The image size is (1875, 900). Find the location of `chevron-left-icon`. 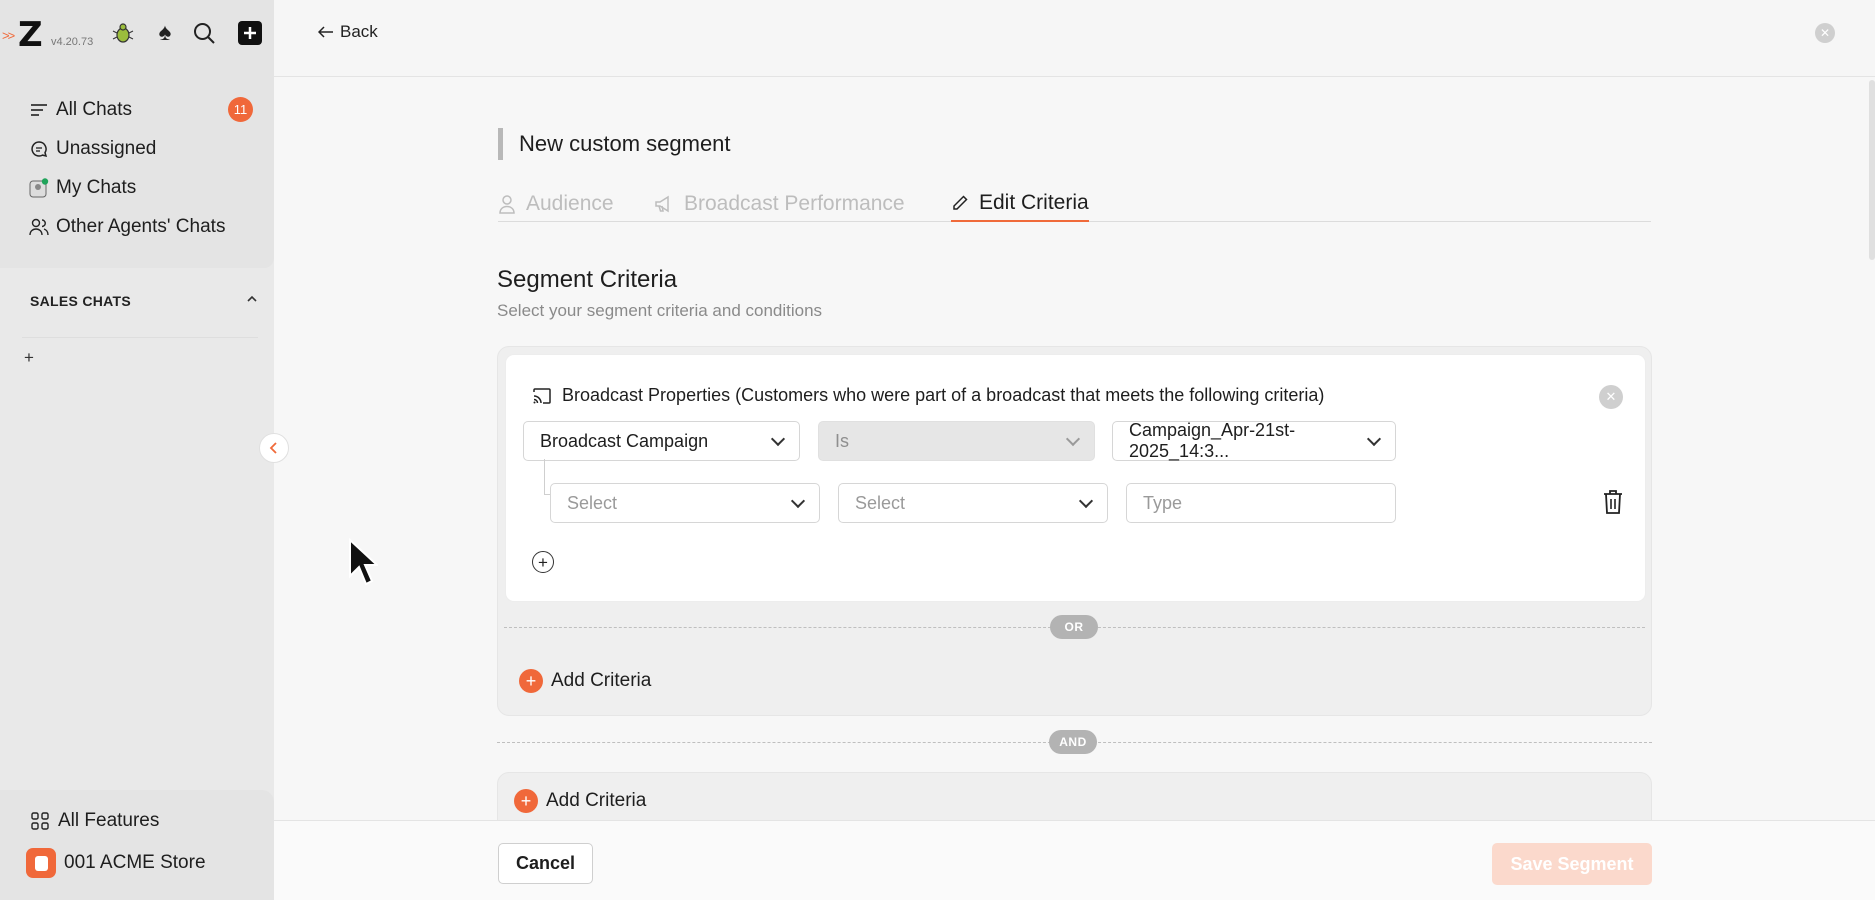

chevron-left-icon is located at coordinates (273, 448).